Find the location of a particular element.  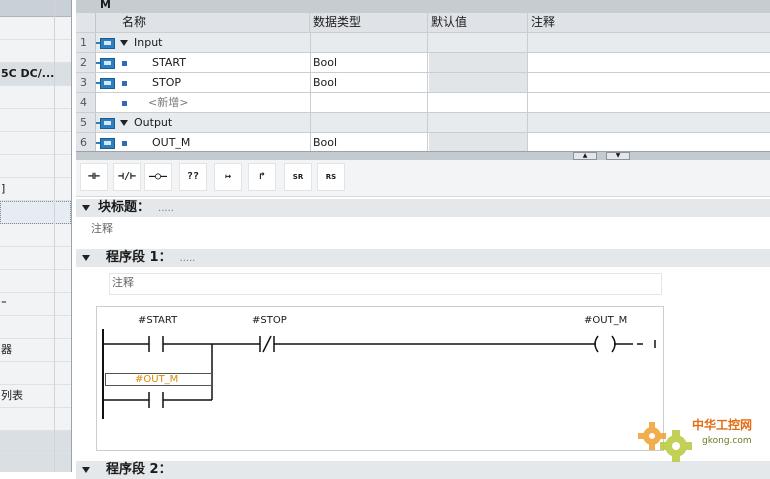

interface-parameter-icon is located at coordinates (105, 43).